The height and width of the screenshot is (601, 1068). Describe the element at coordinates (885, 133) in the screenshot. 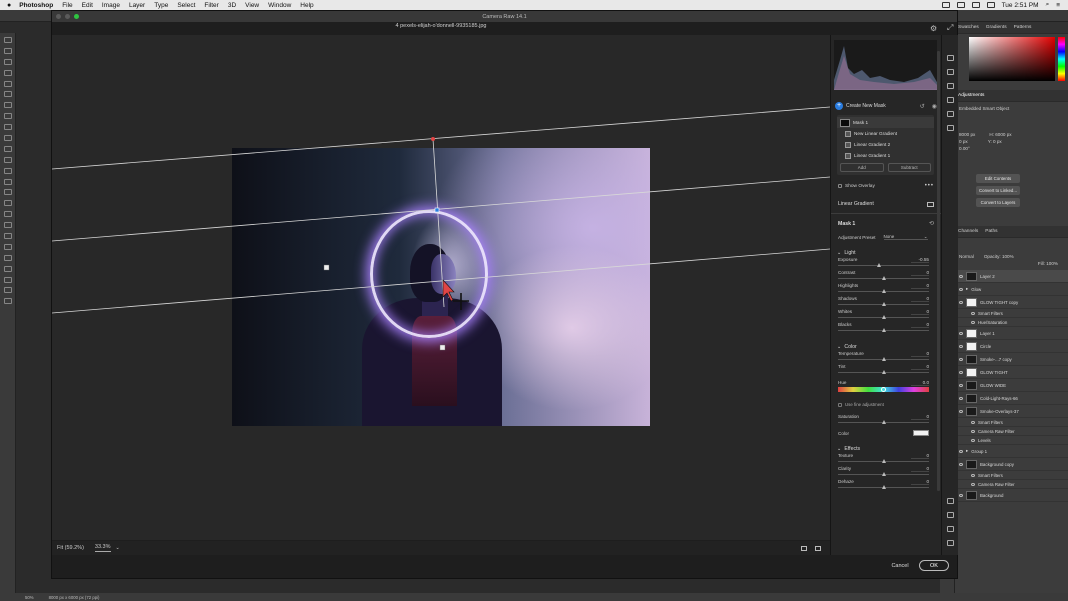

I see `mask-item: New Linear Gradient` at that location.